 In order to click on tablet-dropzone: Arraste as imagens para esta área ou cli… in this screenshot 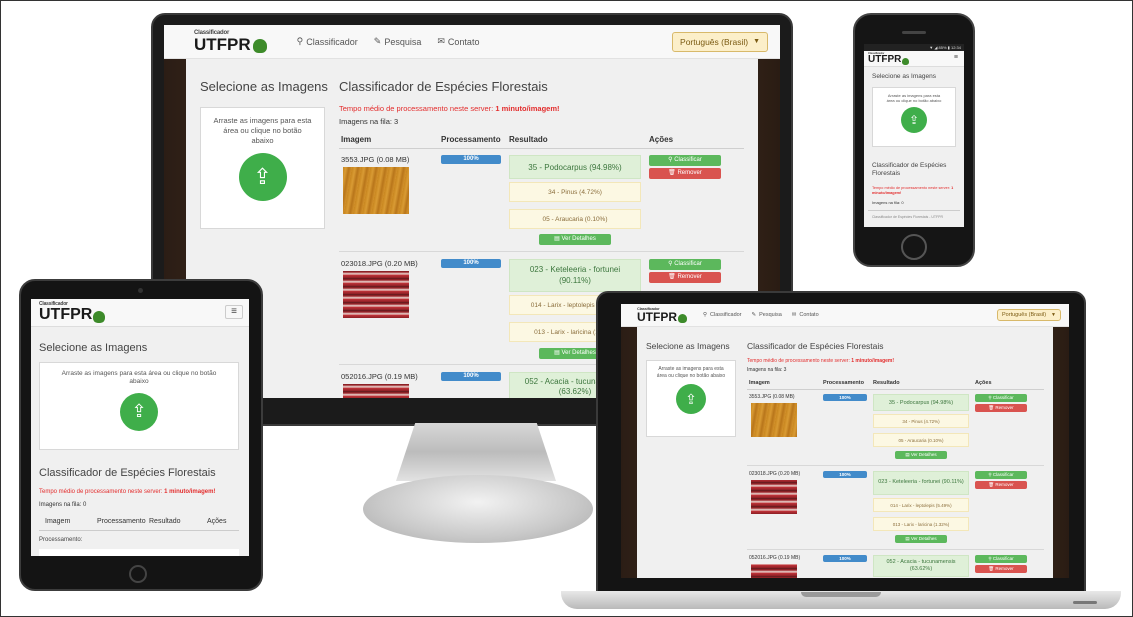, I will do `click(139, 406)`.